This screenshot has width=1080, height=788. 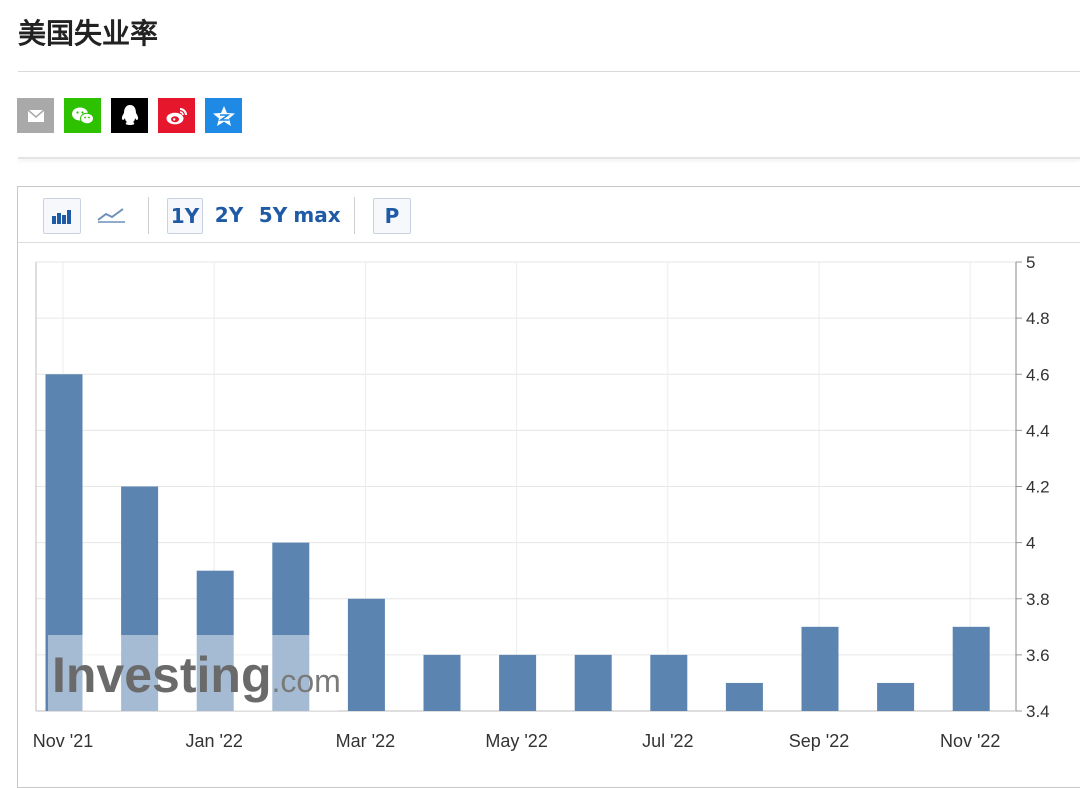 What do you see at coordinates (63, 741) in the screenshot?
I see `x-tick-label: Nov '21` at bounding box center [63, 741].